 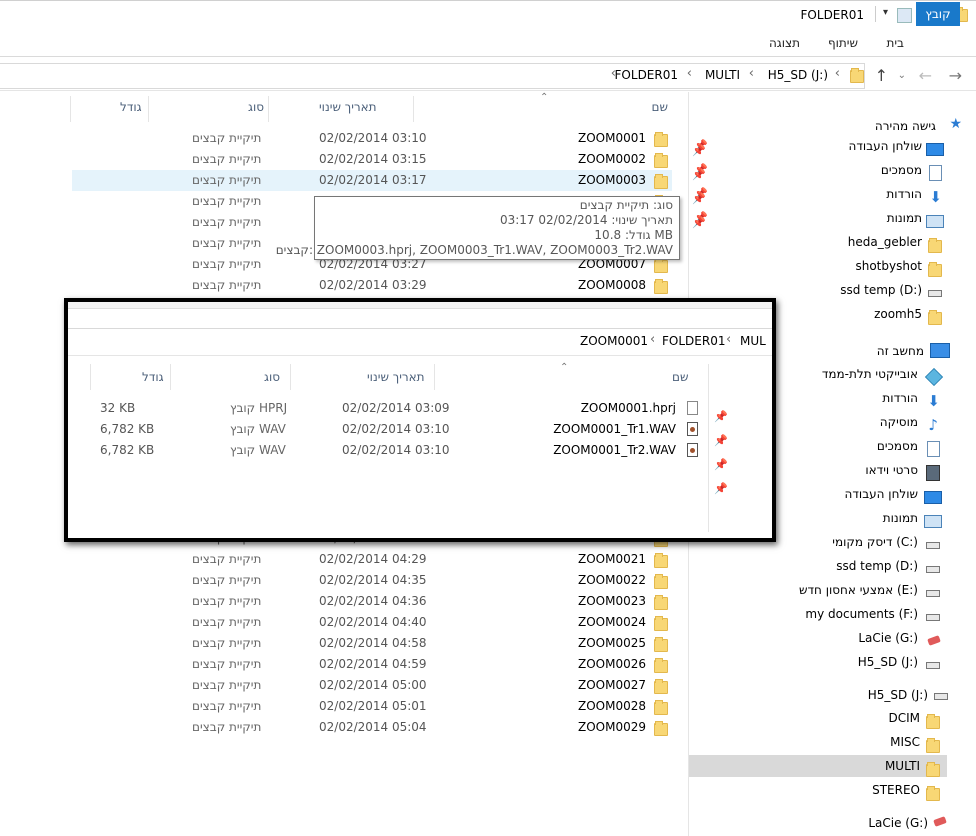 I want to click on documents-icon, so click(x=933, y=449).